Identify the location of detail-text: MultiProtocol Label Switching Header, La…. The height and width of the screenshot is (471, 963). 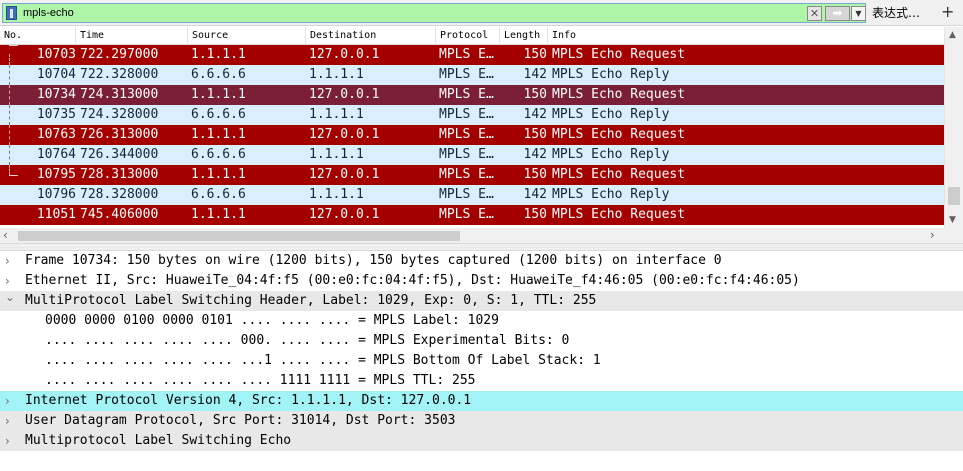
(311, 300).